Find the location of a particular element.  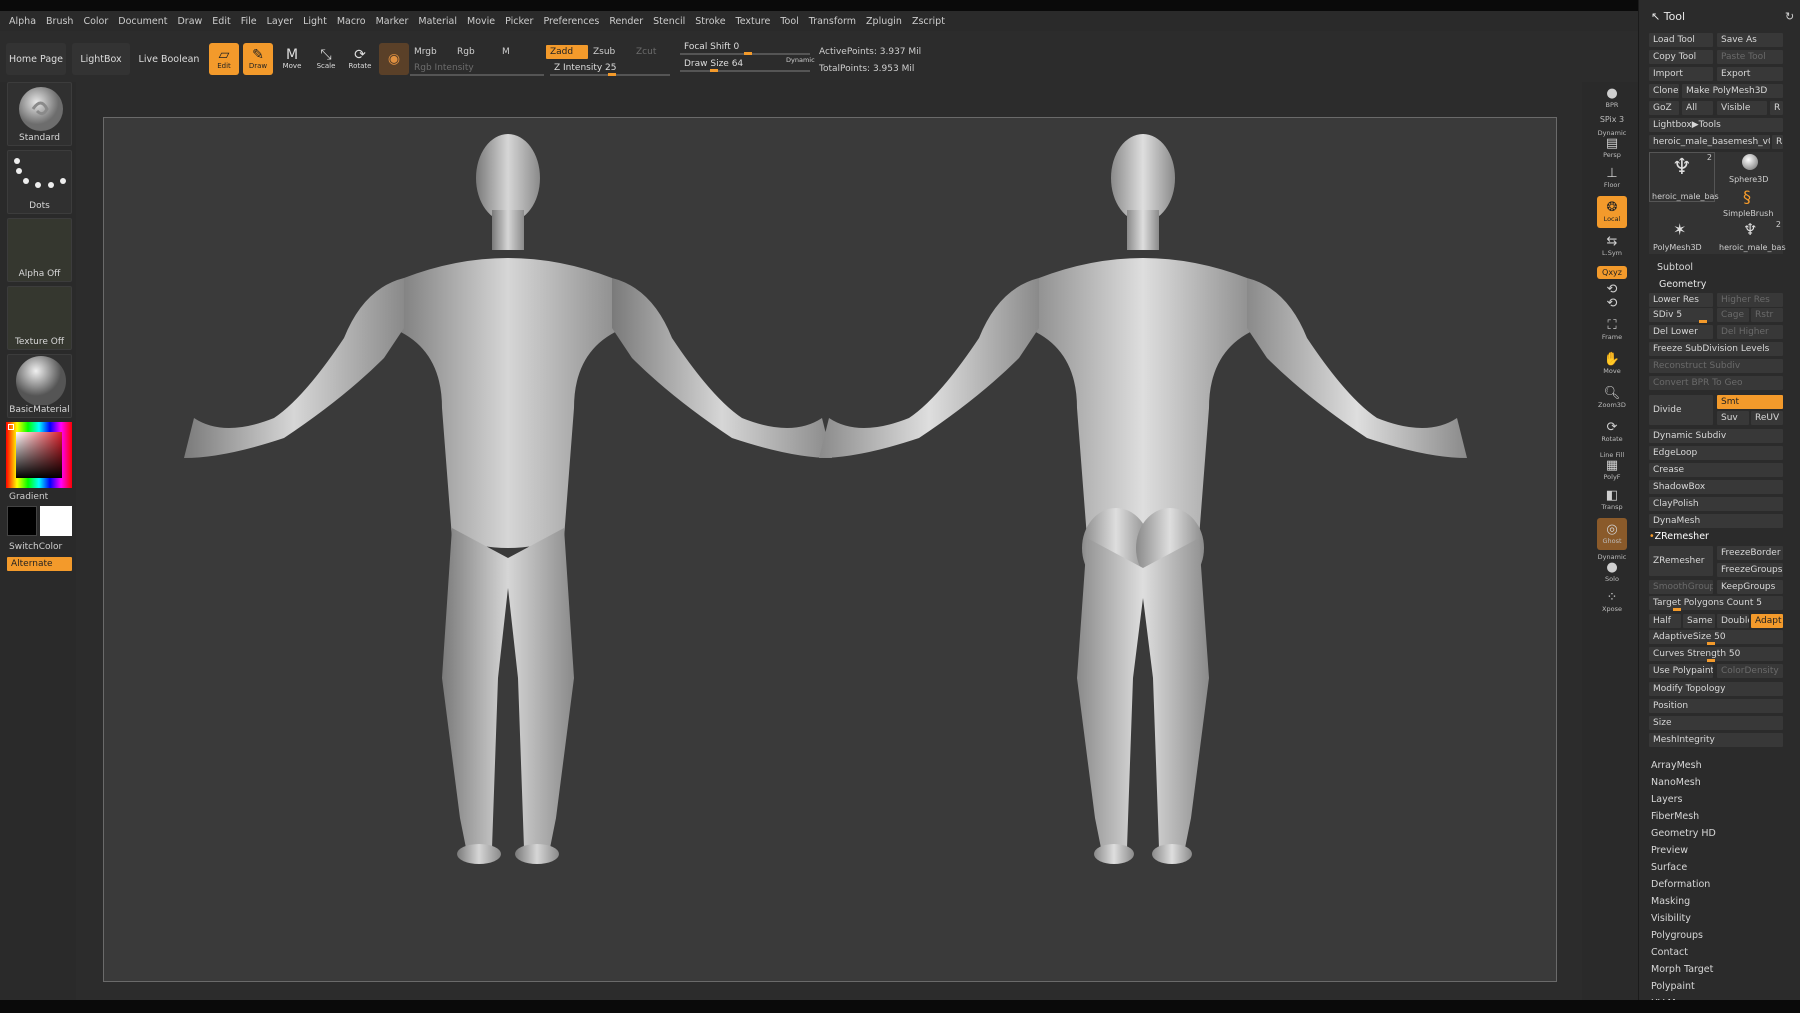

tool-palette-title: ↖ Tool is located at coordinates (1668, 16).